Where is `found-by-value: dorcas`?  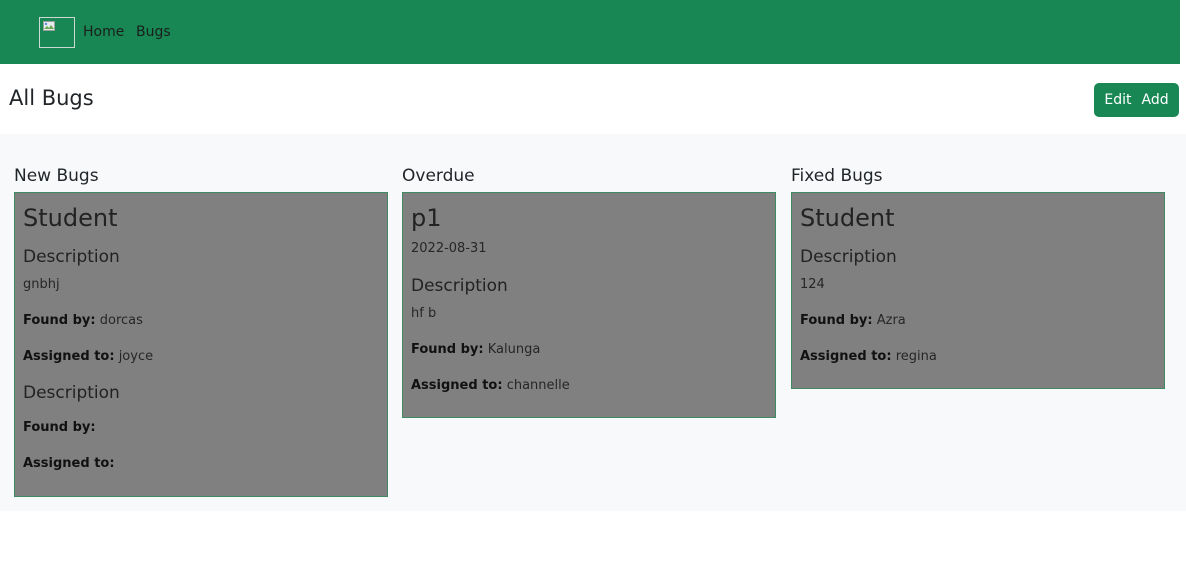
found-by-value: dorcas is located at coordinates (121, 320).